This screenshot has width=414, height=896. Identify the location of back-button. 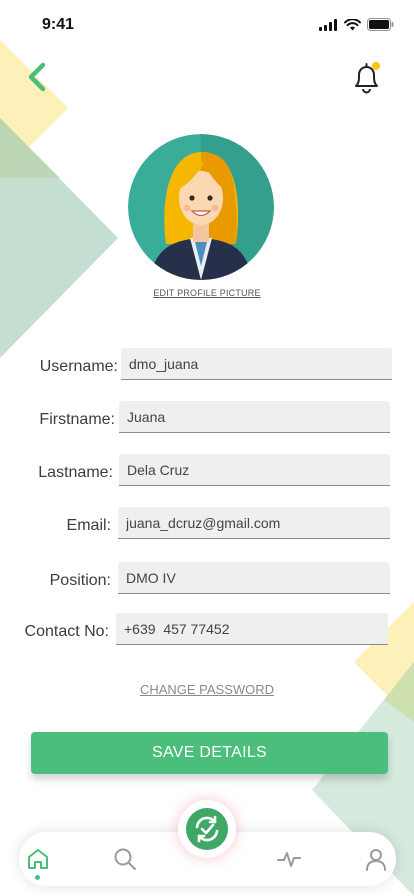
(39, 76).